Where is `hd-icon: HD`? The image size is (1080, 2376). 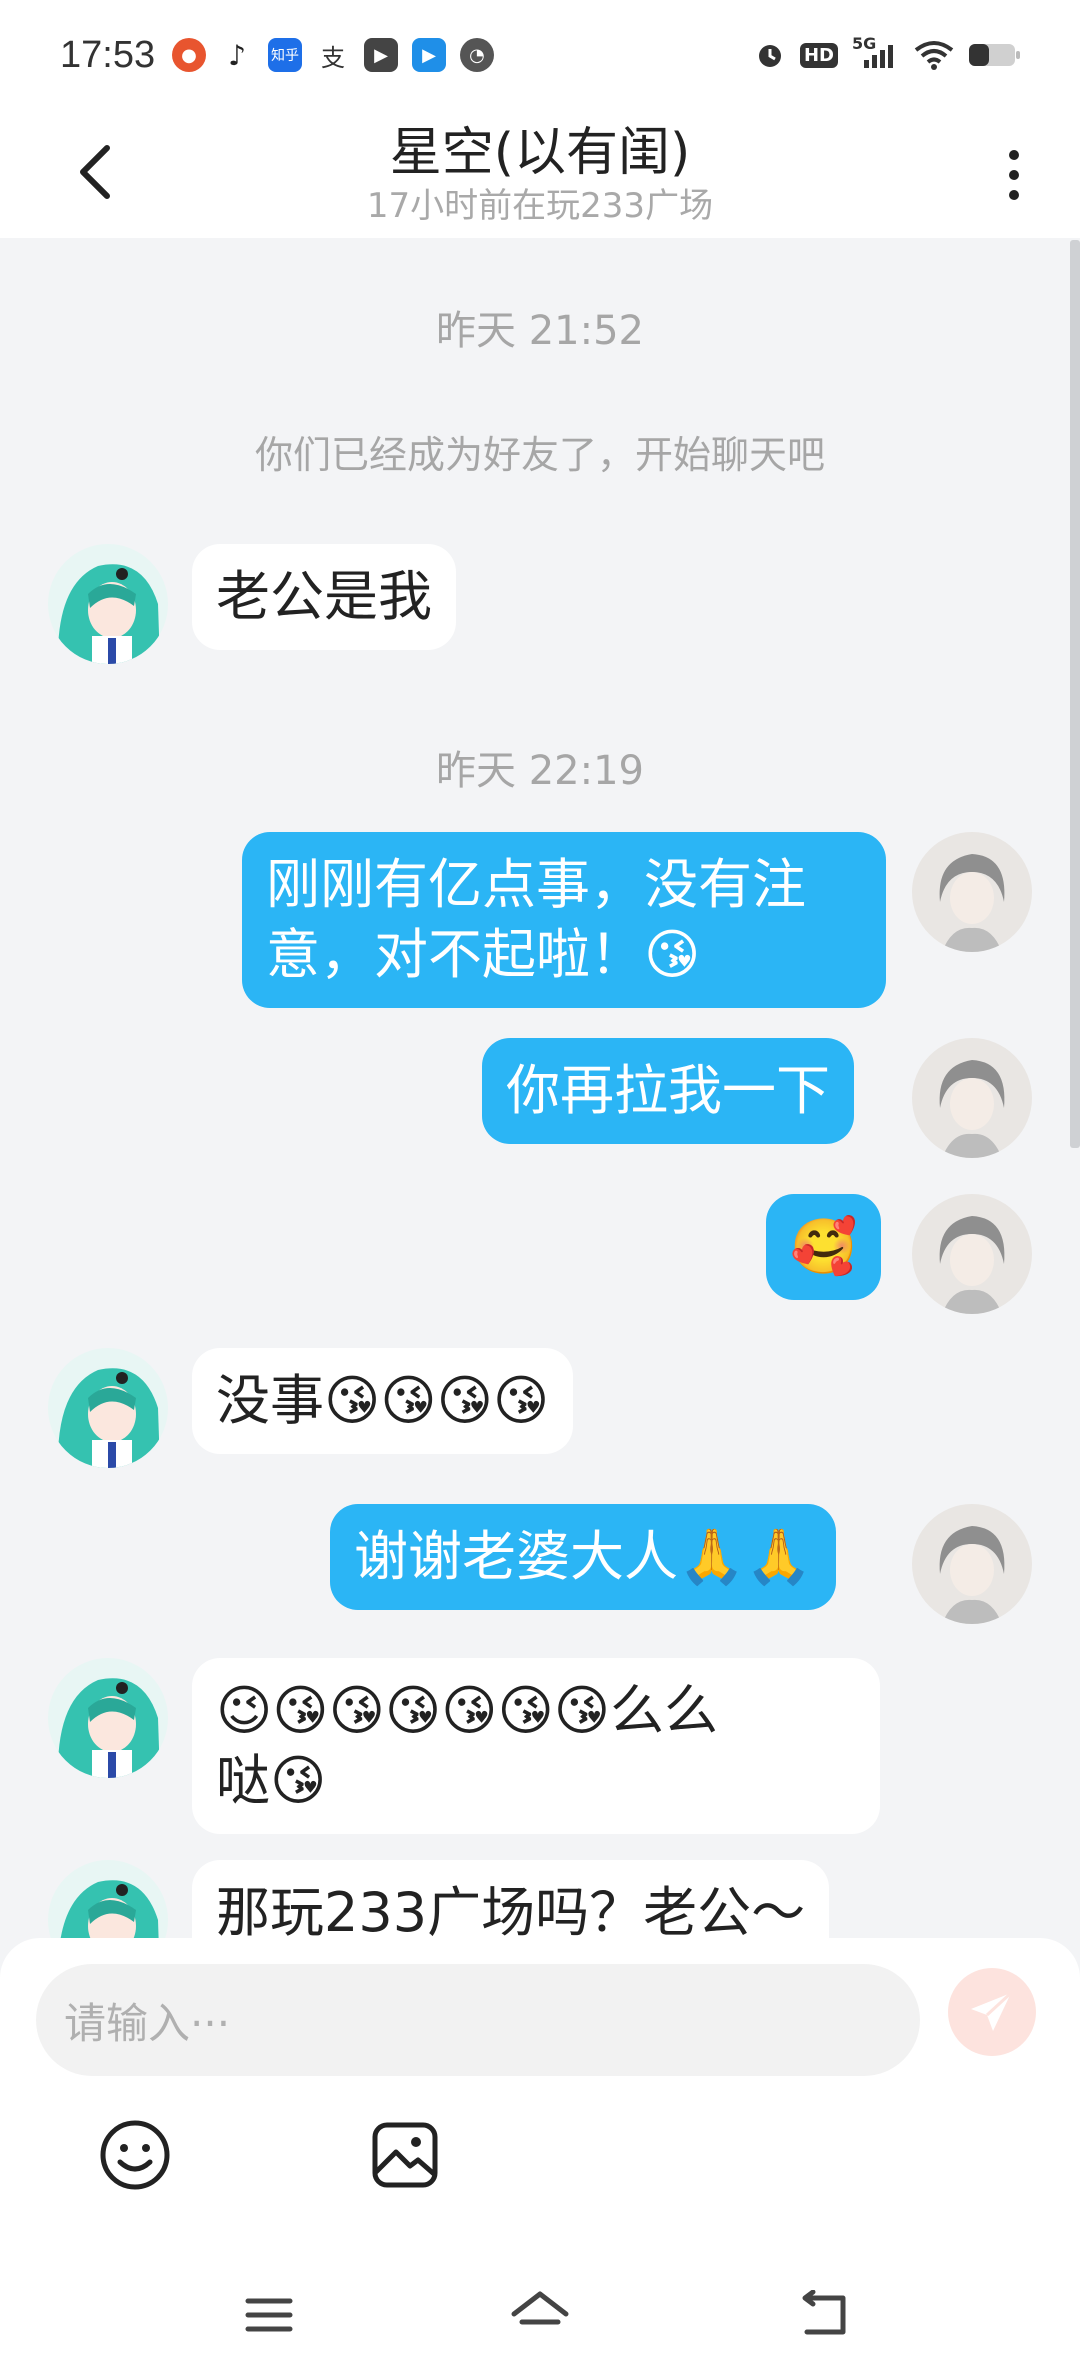
hd-icon: HD is located at coordinates (818, 55).